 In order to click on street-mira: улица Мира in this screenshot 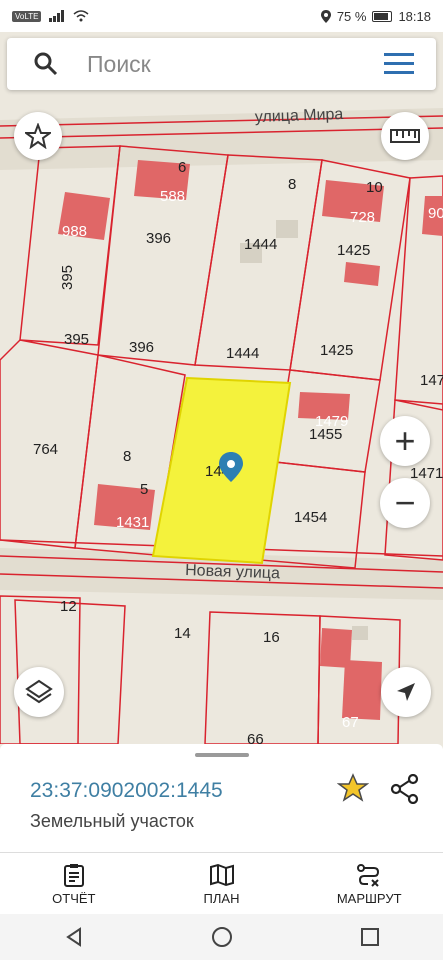, I will do `click(299, 116)`.